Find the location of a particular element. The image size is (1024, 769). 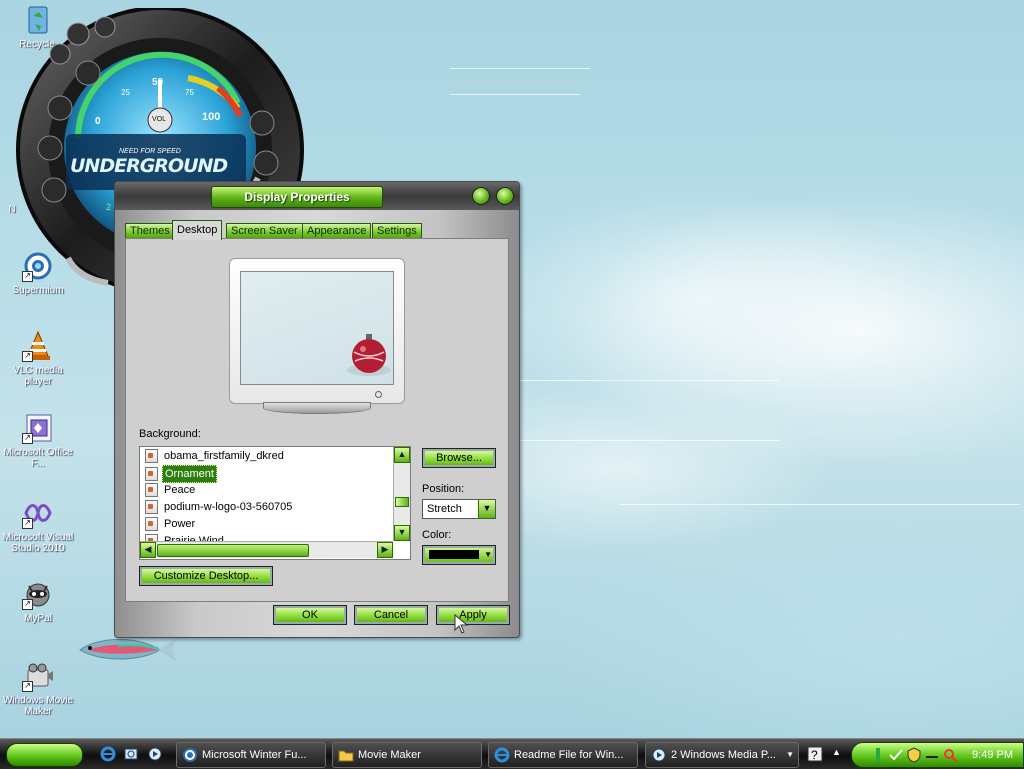

desktop-icon-mypal: ↗ MyPal is located at coordinates (38, 601).